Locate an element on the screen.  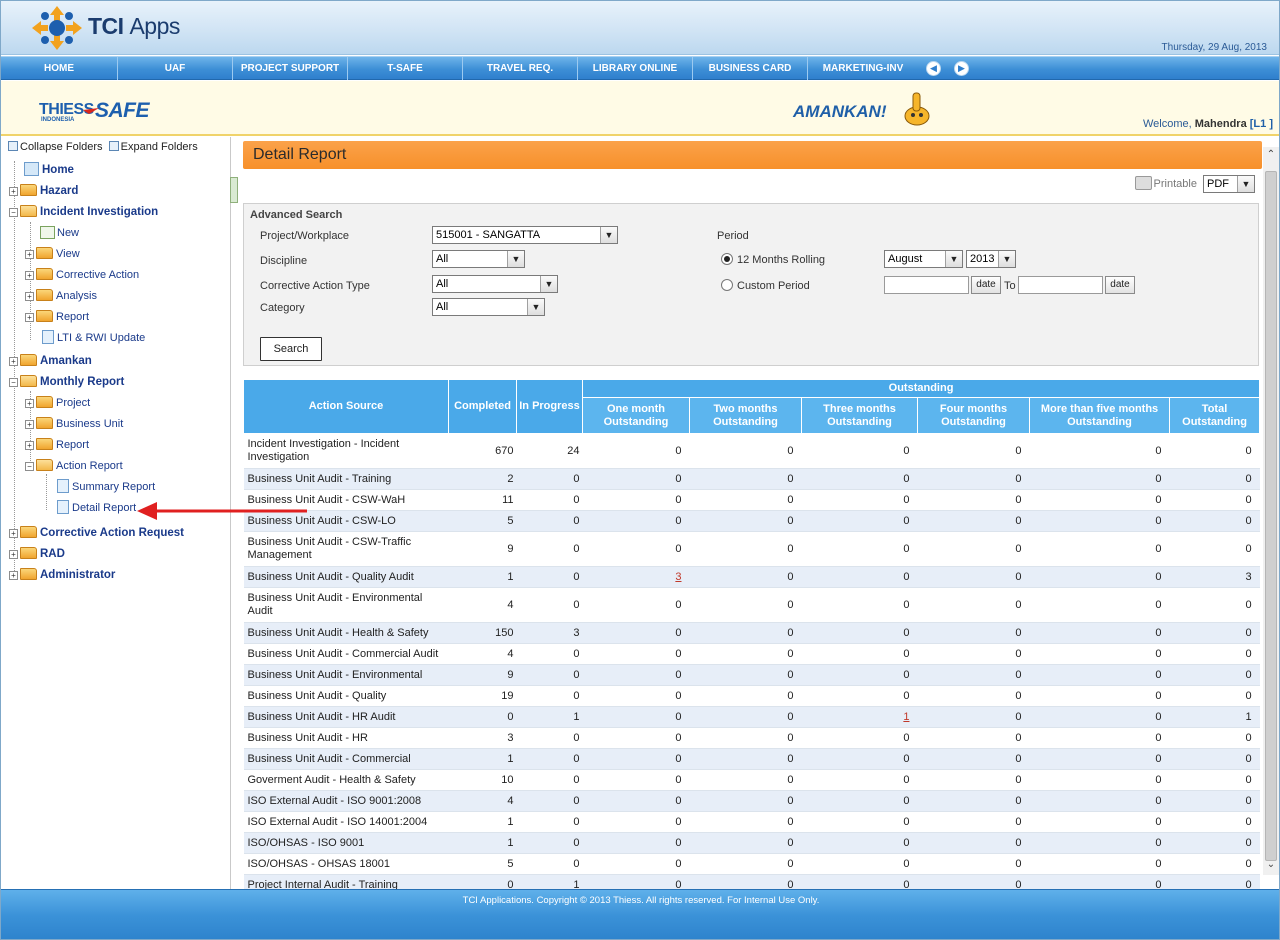
end-date-picker-button: date is located at coordinates (1120, 285).